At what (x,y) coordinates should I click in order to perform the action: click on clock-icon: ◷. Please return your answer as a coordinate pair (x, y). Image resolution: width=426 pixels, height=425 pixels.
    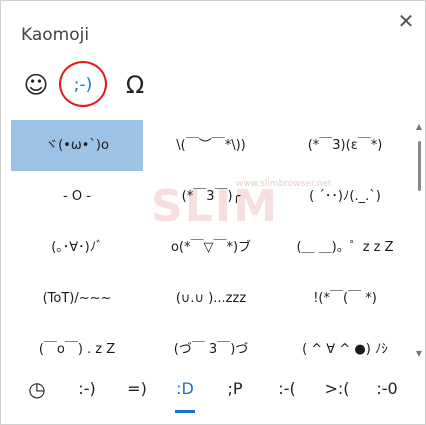
    Looking at the image, I should click on (37, 389).